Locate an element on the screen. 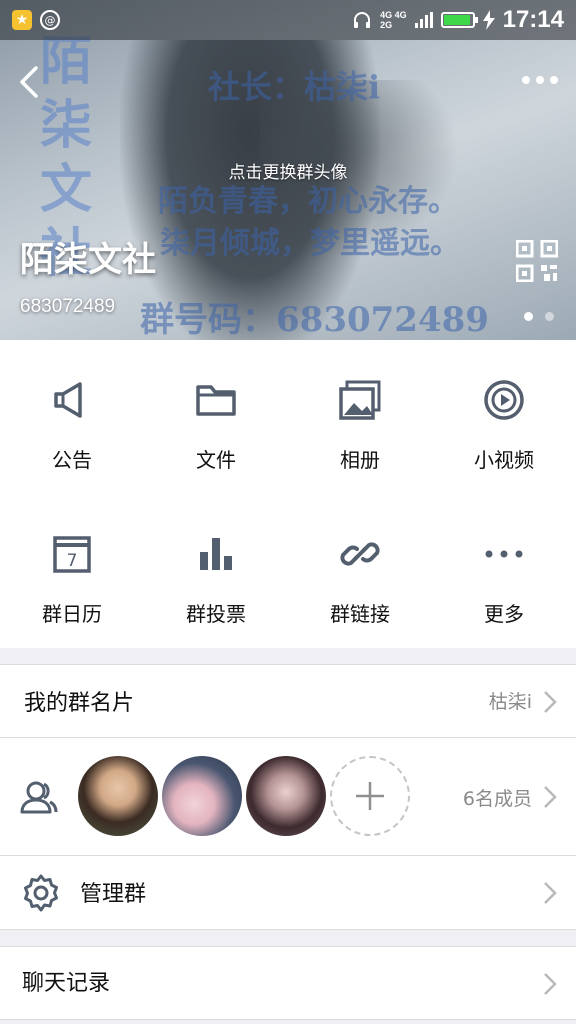  feature-group-link: 群链接 is located at coordinates (360, 571).